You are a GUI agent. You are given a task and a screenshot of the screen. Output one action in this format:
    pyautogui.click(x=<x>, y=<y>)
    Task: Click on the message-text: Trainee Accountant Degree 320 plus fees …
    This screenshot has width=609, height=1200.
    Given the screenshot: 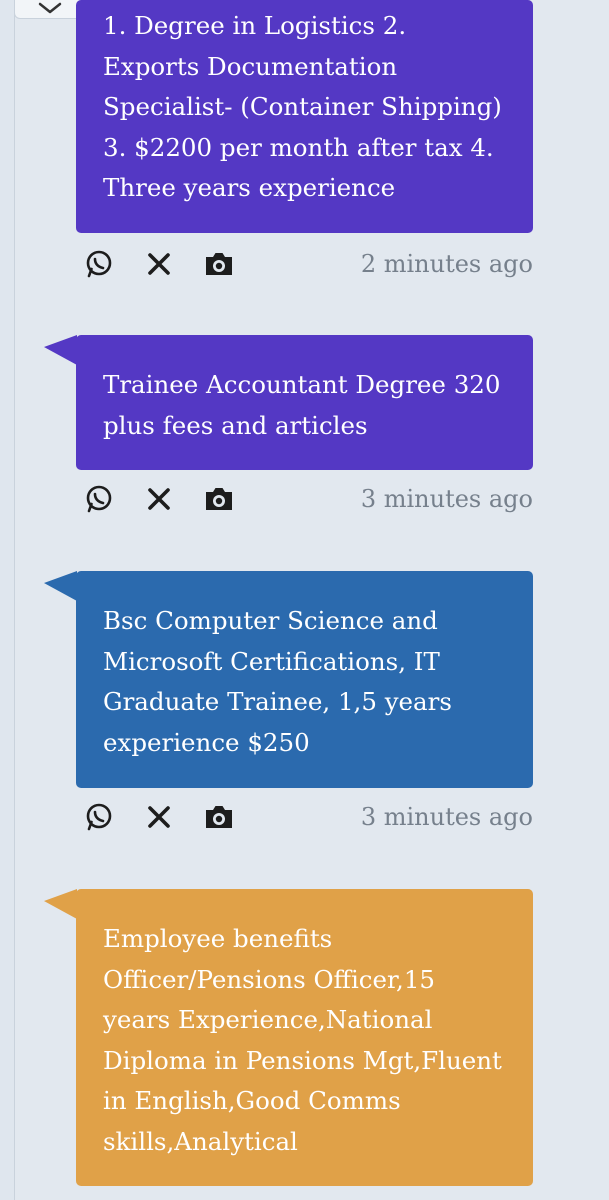 What is the action you would take?
    pyautogui.click(x=302, y=405)
    